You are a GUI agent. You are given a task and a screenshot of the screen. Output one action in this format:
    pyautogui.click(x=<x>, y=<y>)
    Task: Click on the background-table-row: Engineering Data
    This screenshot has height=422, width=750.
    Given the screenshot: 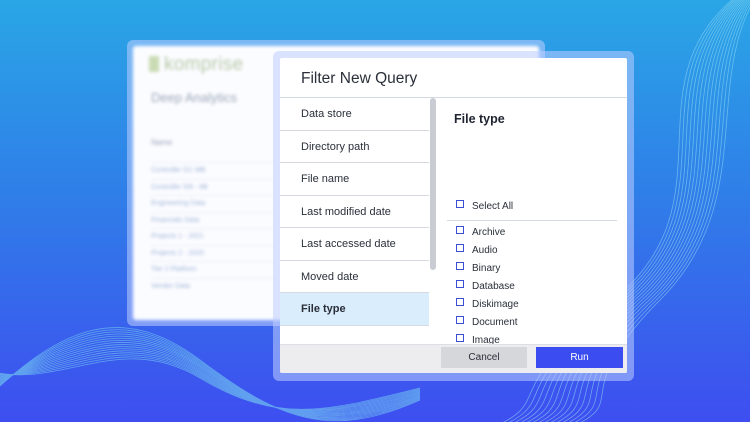 What is the action you would take?
    pyautogui.click(x=213, y=203)
    